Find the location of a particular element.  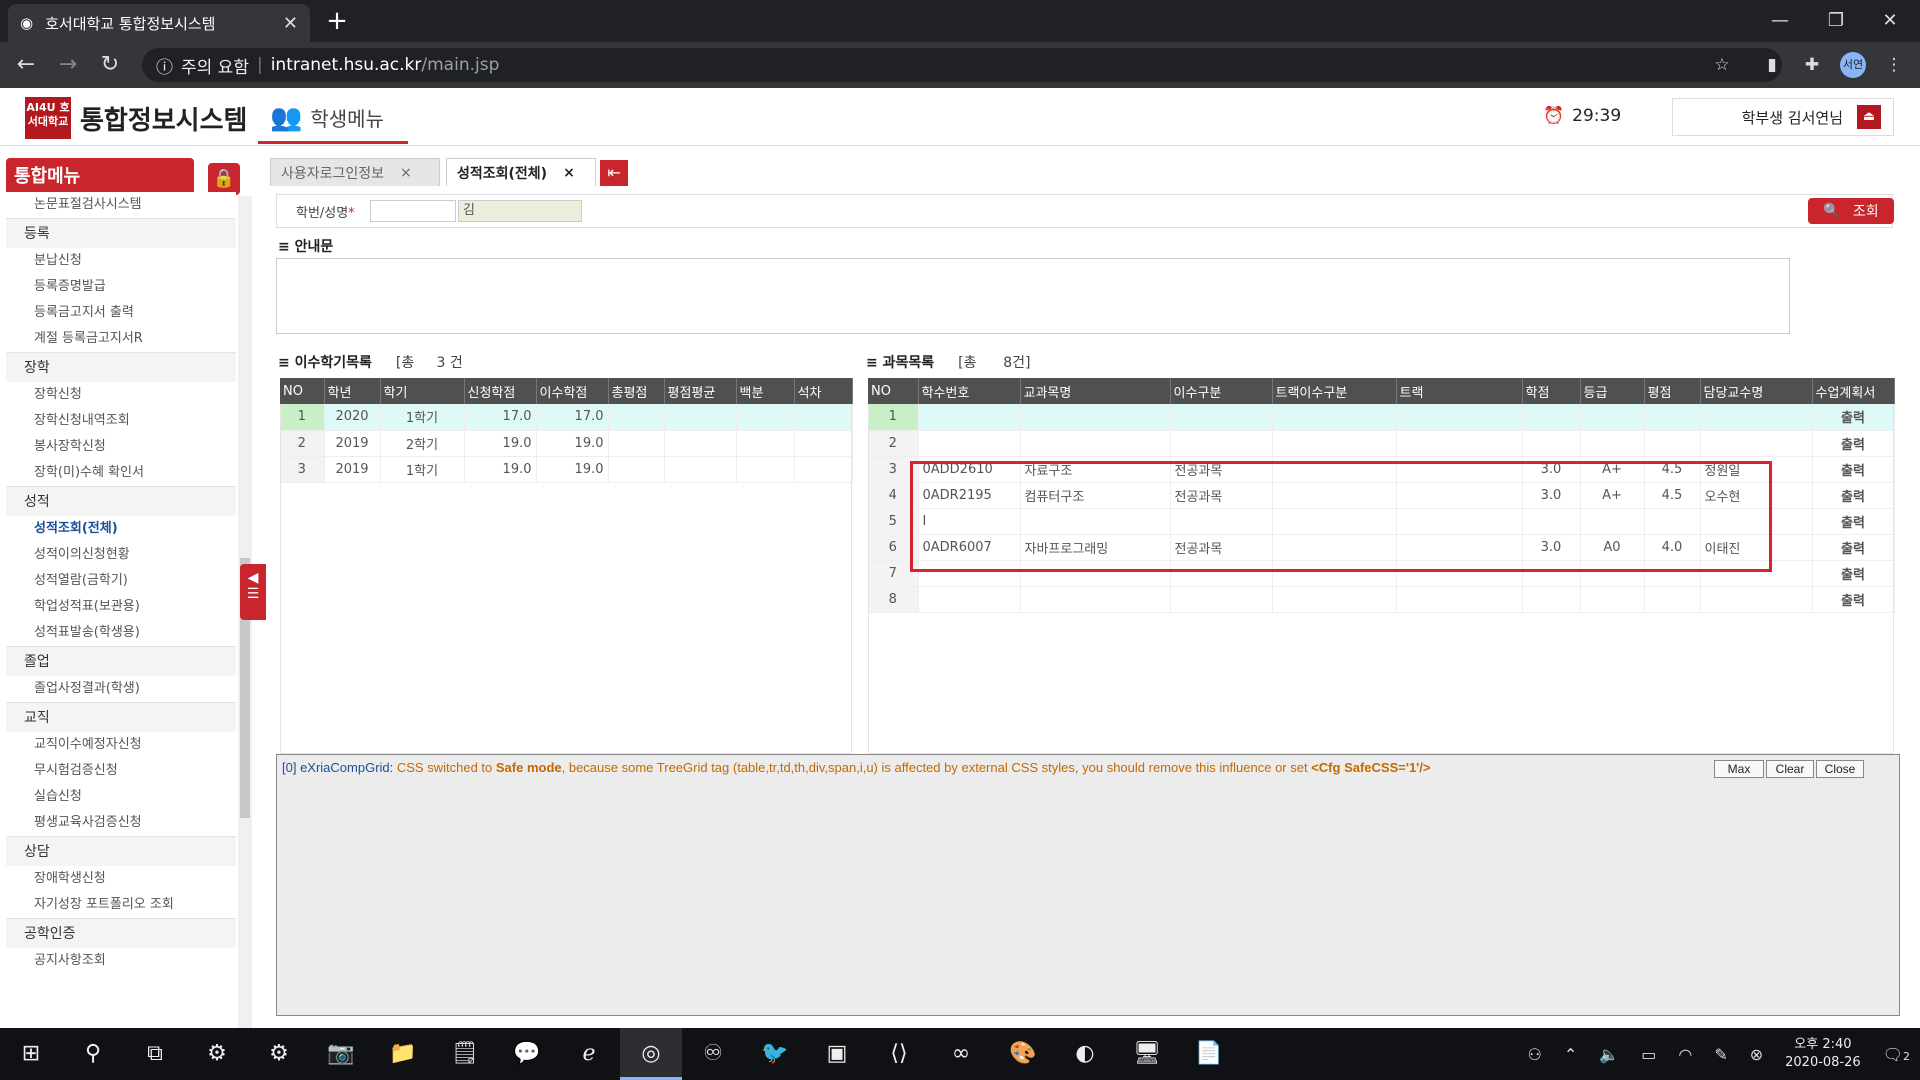

student-menu-tab: 👥 학생메뉴 is located at coordinates (333, 119).